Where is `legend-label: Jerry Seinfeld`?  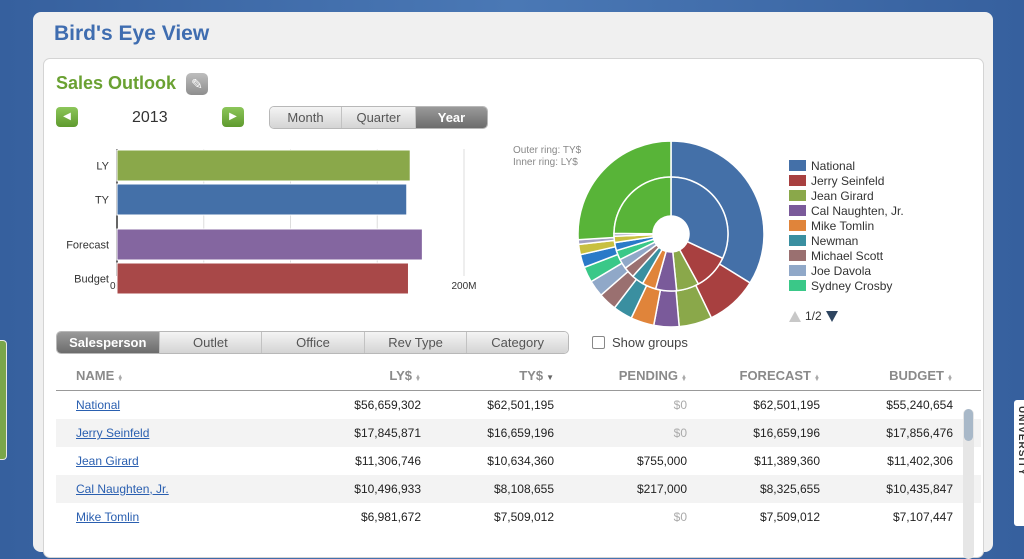 legend-label: Jerry Seinfeld is located at coordinates (848, 180).